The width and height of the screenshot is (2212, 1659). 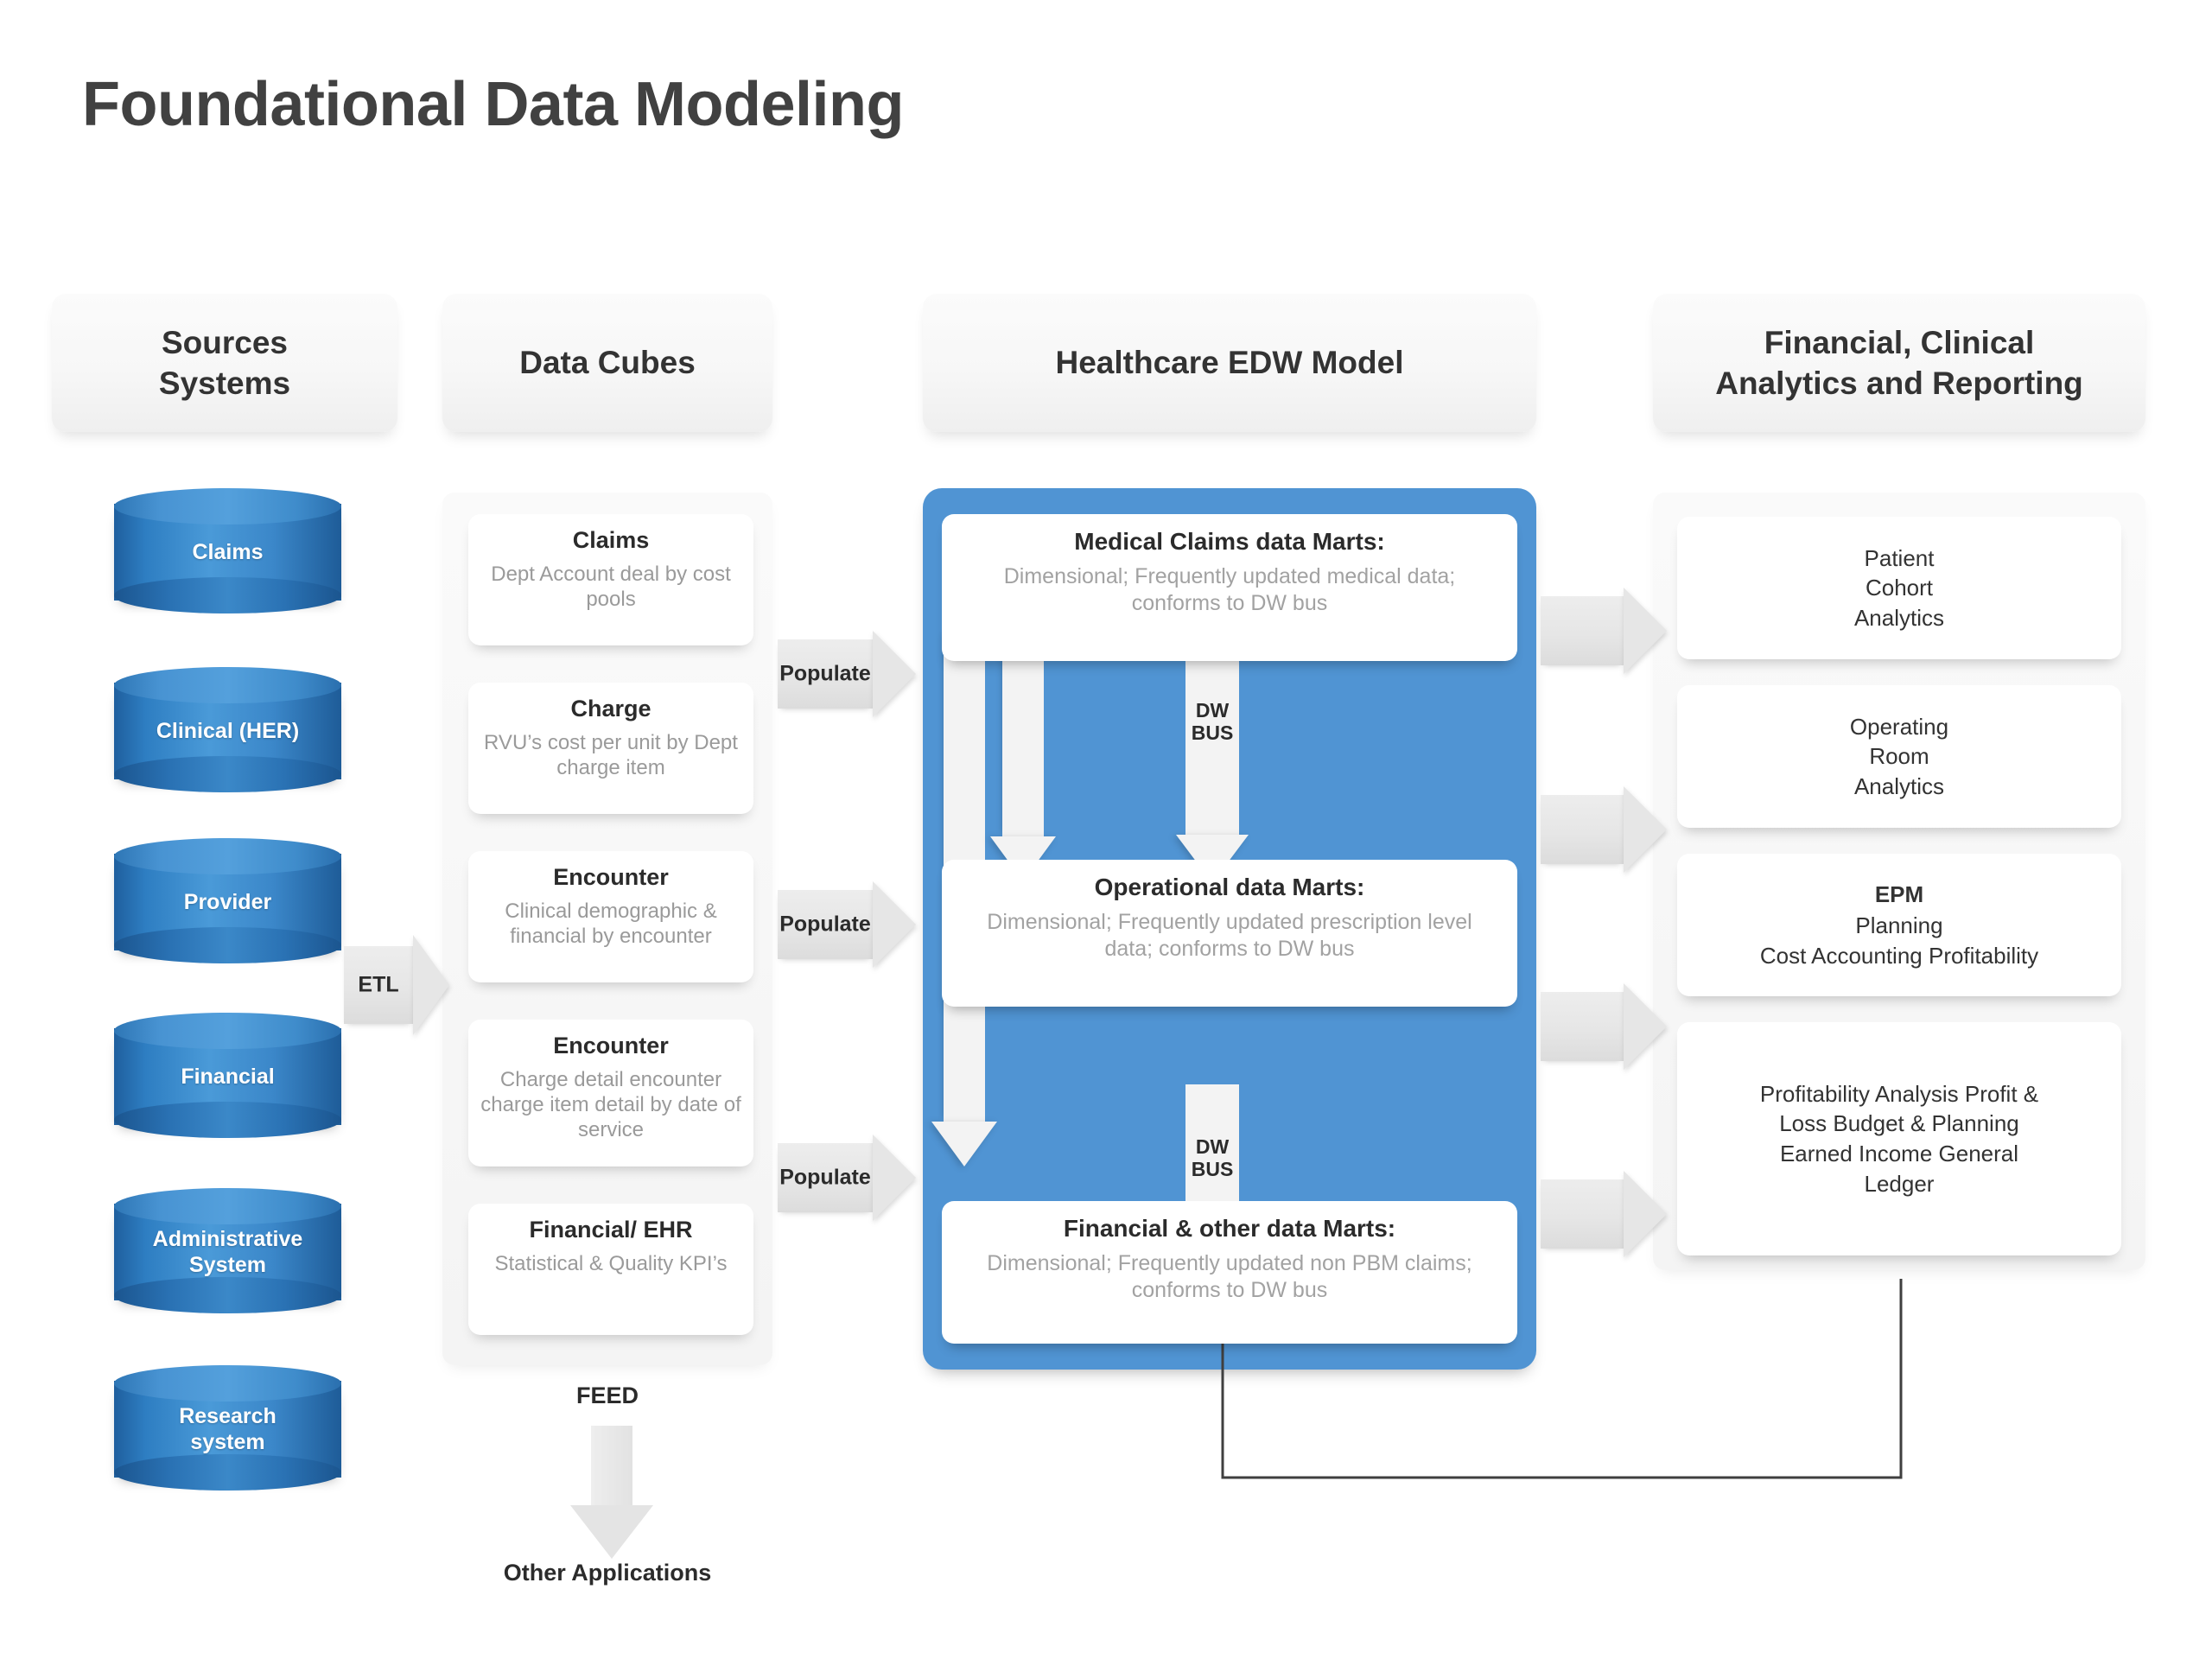 What do you see at coordinates (1899, 1093) in the screenshot?
I see `card-line-1: Profitability Analysis Profit &` at bounding box center [1899, 1093].